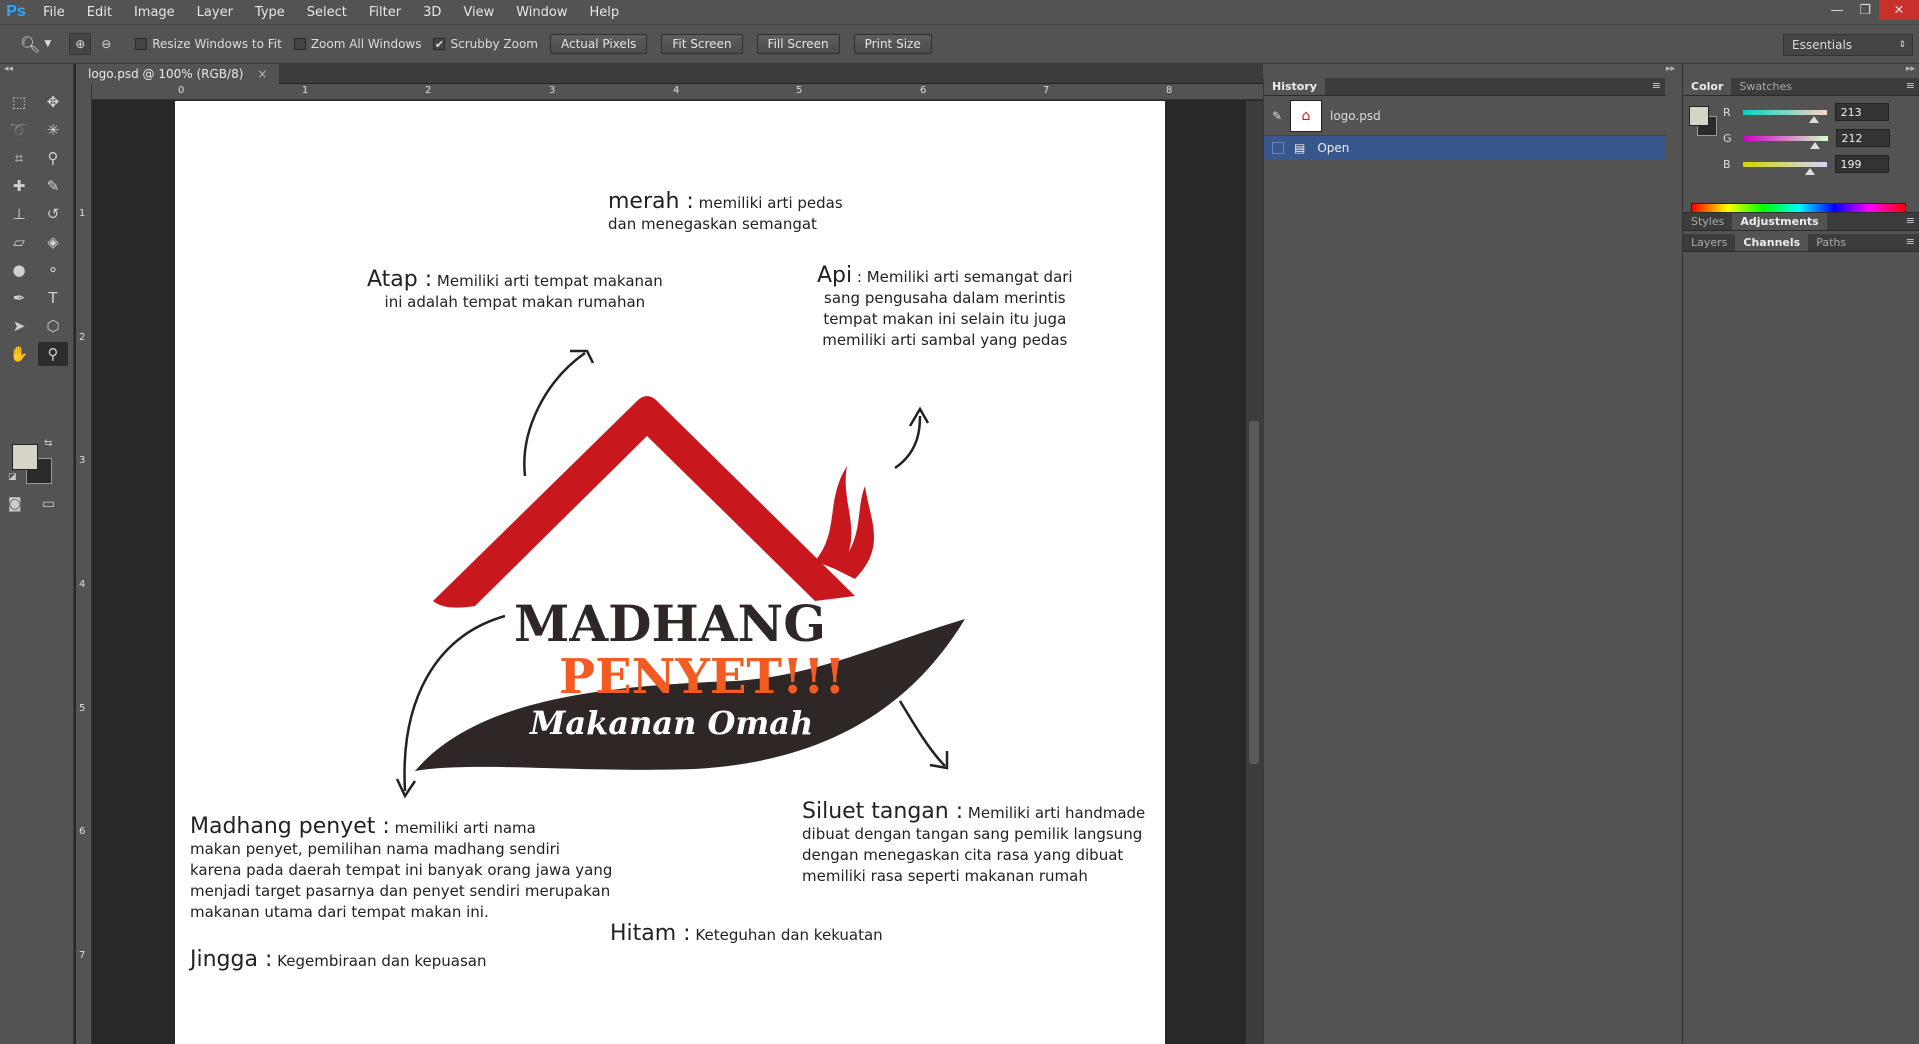 This screenshot has height=1044, width=1919. What do you see at coordinates (598, 44) in the screenshot?
I see `actual-pixels-button: Actual Pixels` at bounding box center [598, 44].